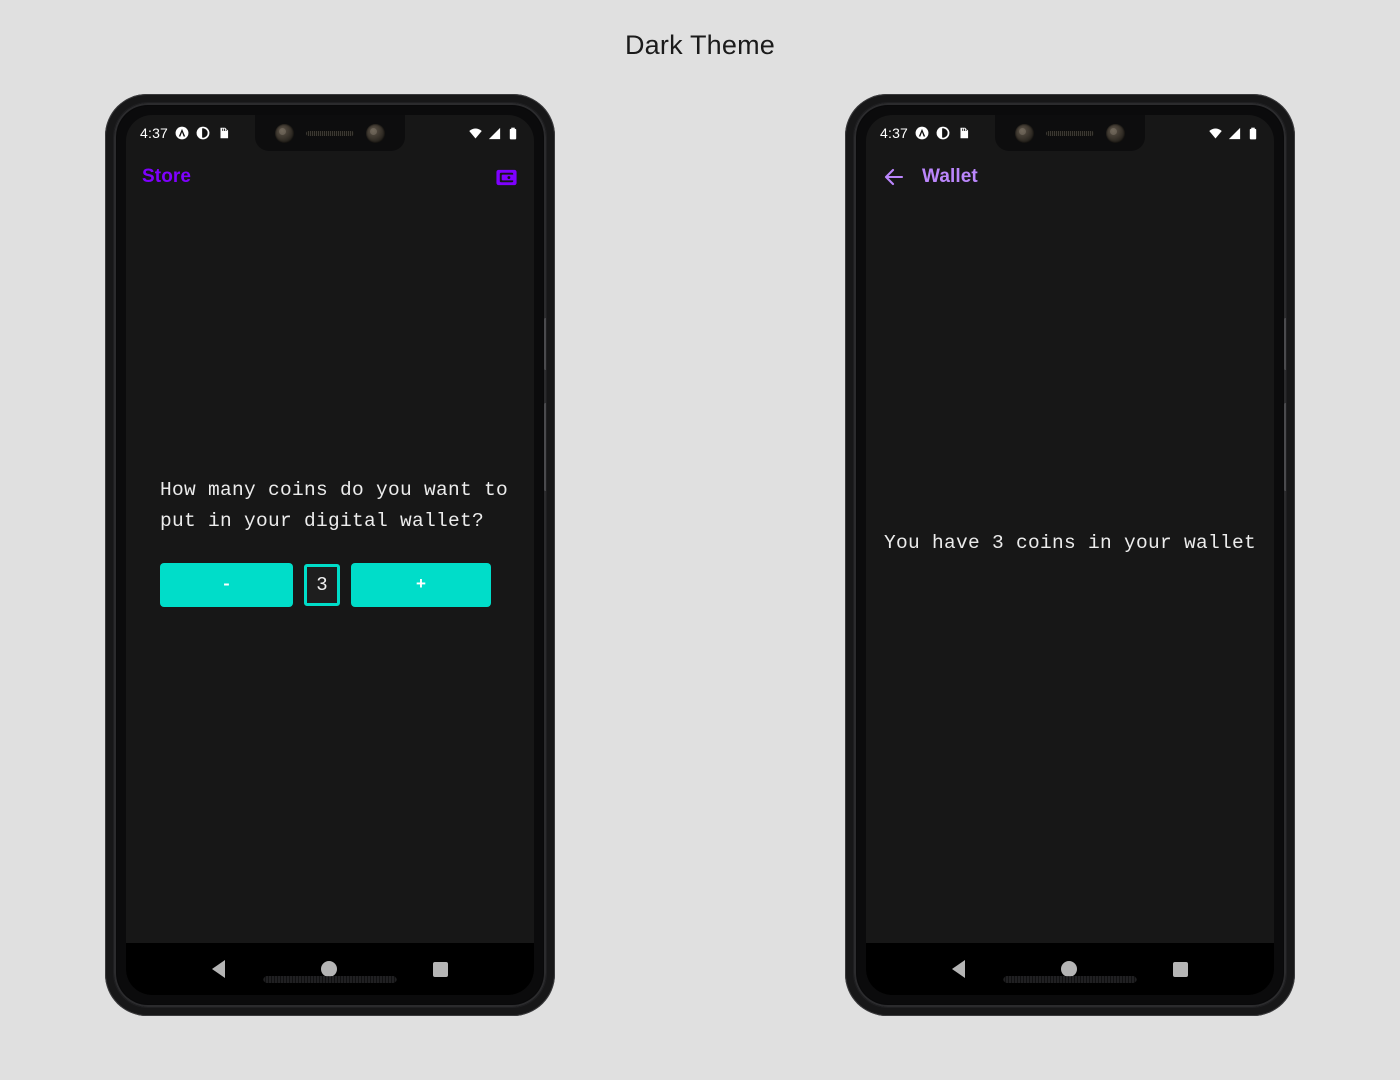 This screenshot has width=1400, height=1080. Describe the element at coordinates (506, 177) in the screenshot. I see `wallet-icon` at that location.